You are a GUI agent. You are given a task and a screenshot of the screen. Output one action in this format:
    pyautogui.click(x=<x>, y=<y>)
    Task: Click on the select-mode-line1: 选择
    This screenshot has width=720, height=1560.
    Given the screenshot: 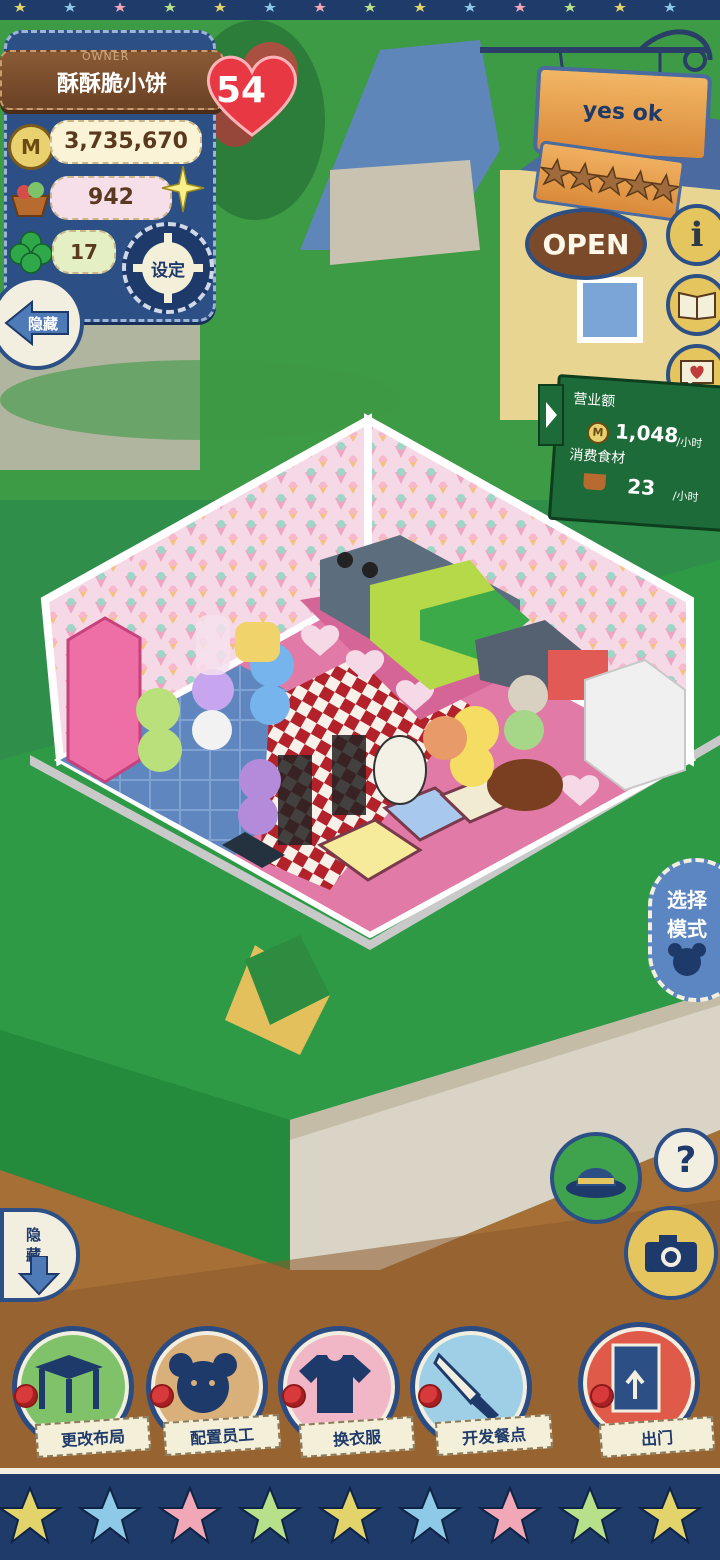 What is the action you would take?
    pyautogui.click(x=687, y=900)
    